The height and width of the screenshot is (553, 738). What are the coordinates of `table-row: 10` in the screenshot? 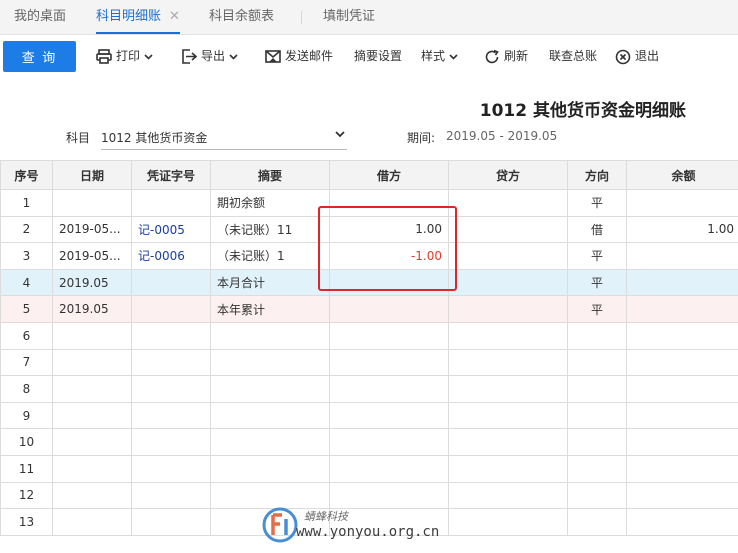 It's located at (369, 442).